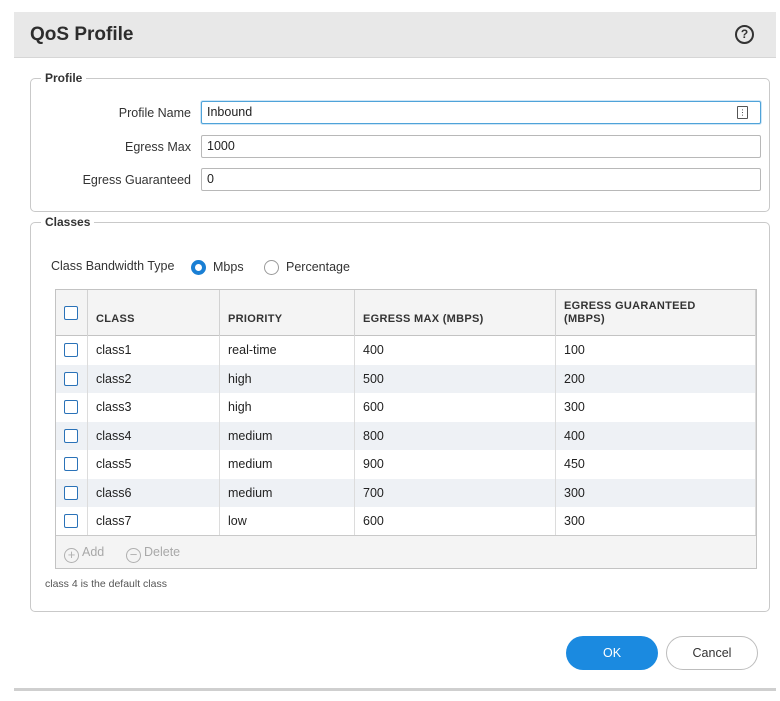 Image resolution: width=780 pixels, height=701 pixels. What do you see at coordinates (395, 35) in the screenshot?
I see `title-bar: QoS Profile ?` at bounding box center [395, 35].